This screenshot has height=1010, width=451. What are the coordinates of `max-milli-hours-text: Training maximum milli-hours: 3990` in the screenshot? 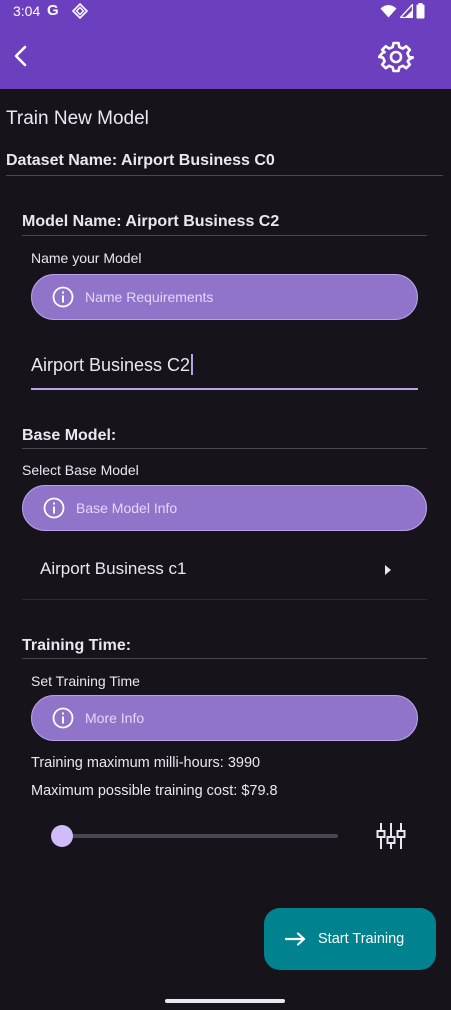 It's located at (146, 763).